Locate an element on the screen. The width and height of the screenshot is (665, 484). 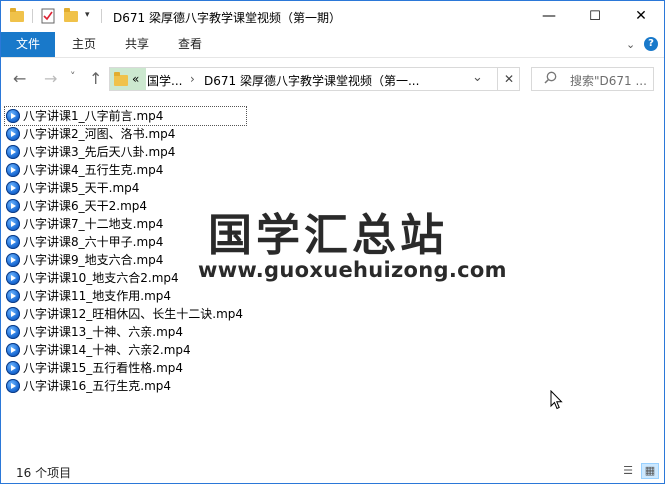
window-title: D671 梁厚德八字教学课堂视频（第一期） is located at coordinates (227, 18).